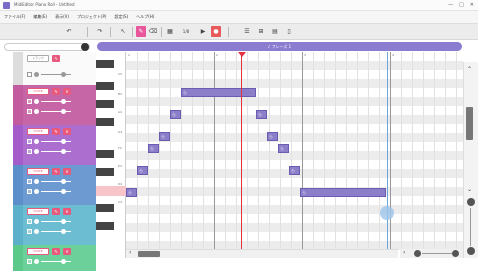 This screenshot has height=271, width=478. I want to click on key-label: A4, so click(120, 112).